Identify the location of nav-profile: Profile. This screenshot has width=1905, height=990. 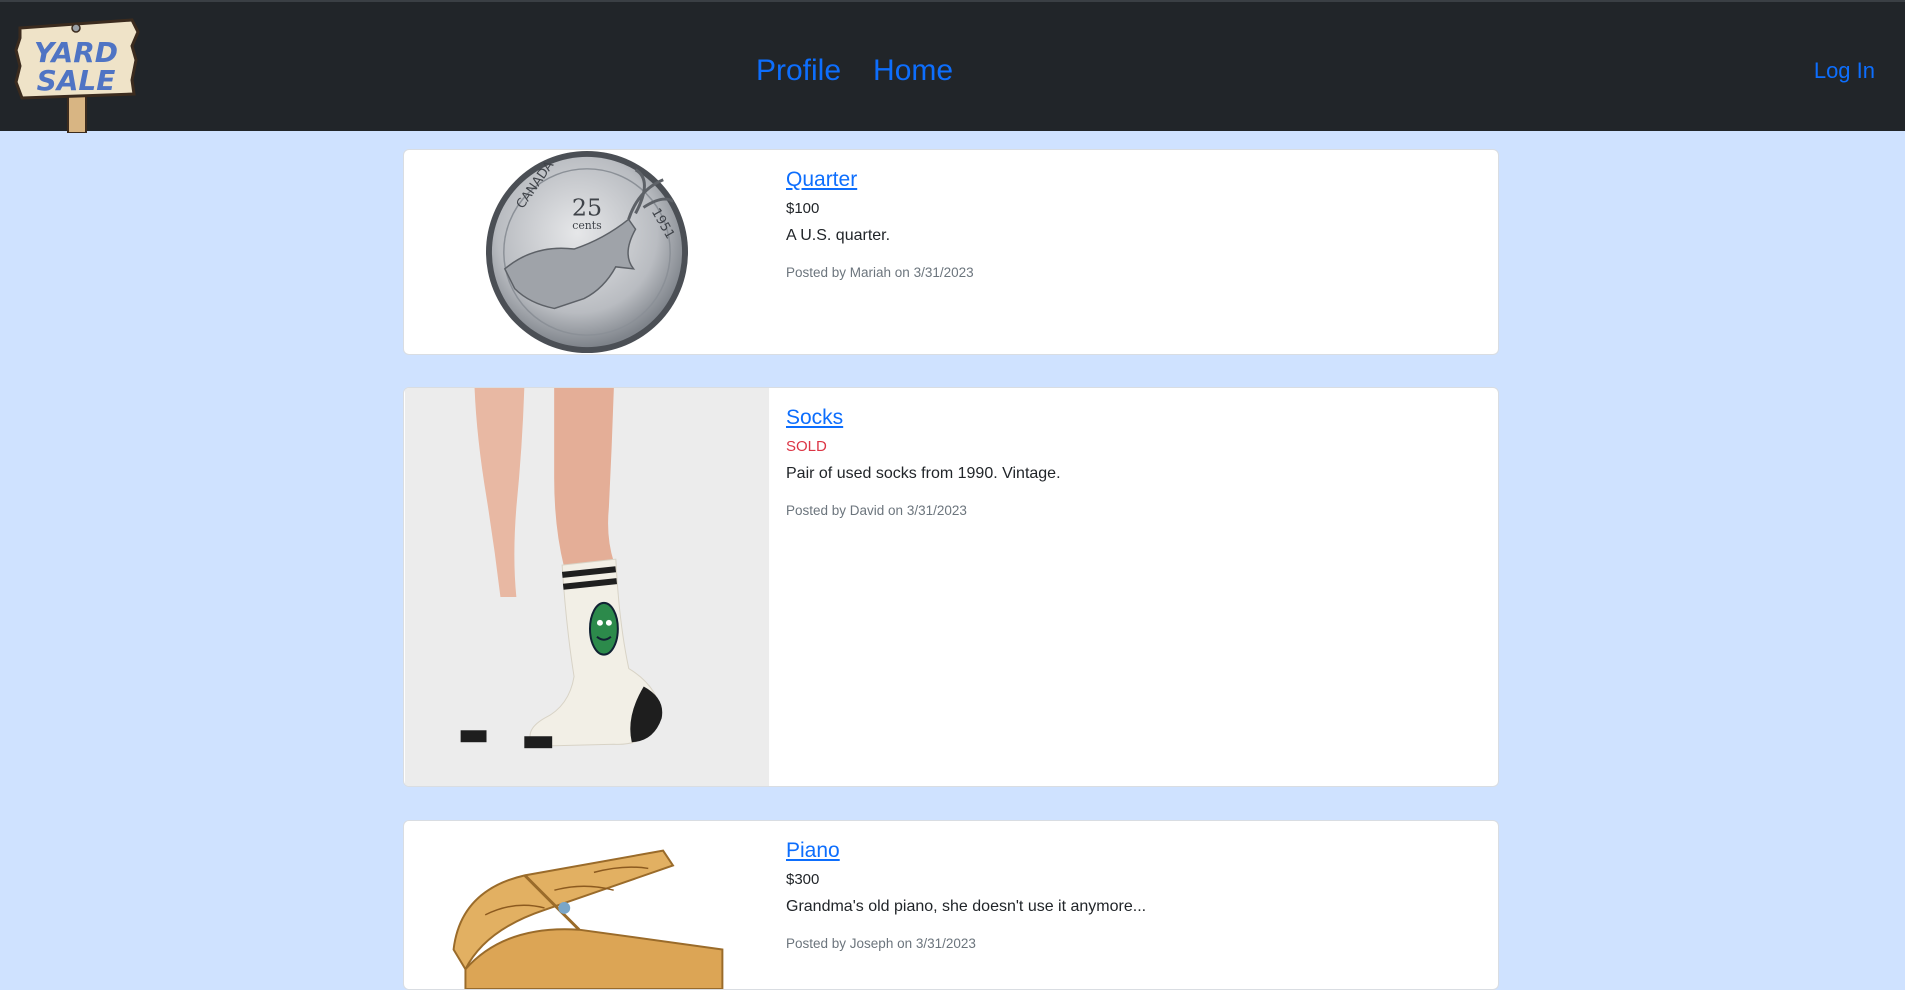
(798, 71).